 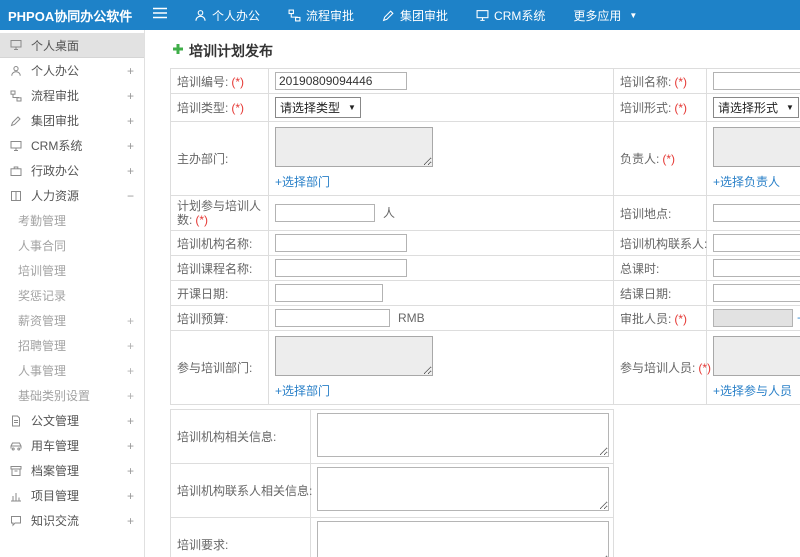 What do you see at coordinates (17, 496) in the screenshot?
I see `project-icon` at bounding box center [17, 496].